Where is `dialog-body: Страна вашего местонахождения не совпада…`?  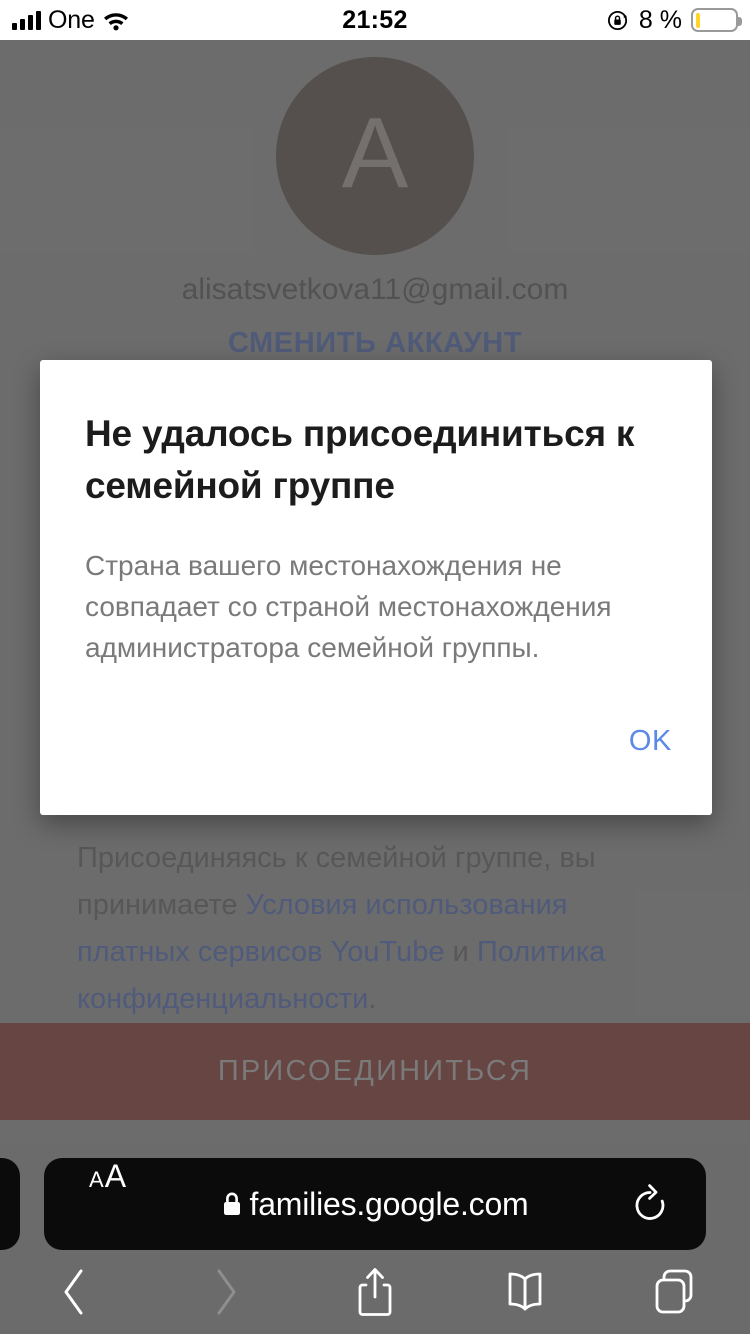 dialog-body: Страна вашего местонахождения не совпада… is located at coordinates (348, 606).